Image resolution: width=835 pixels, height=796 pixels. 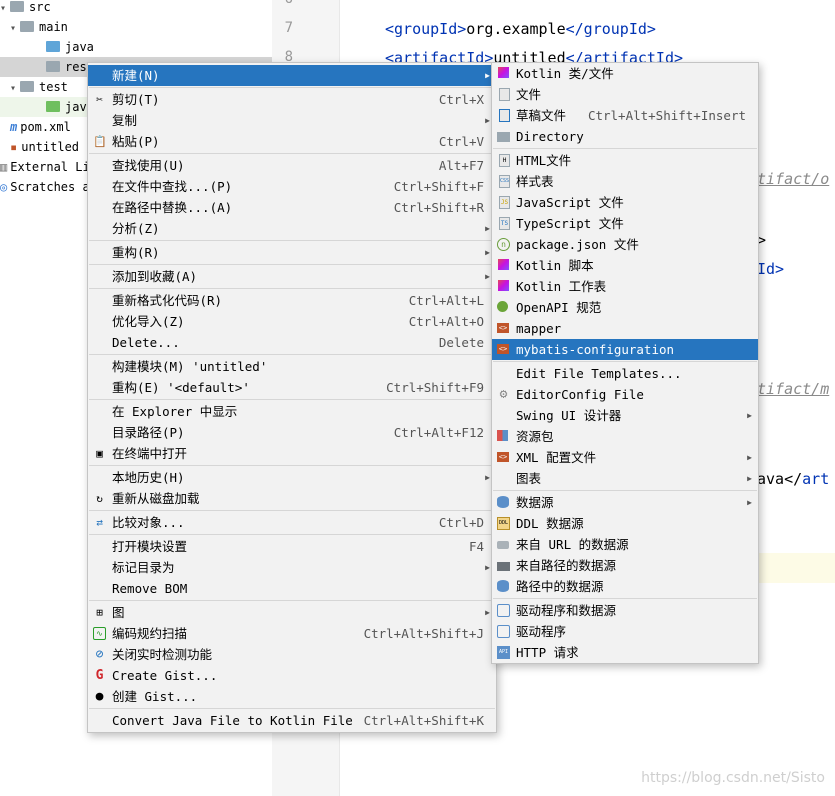 What do you see at coordinates (53, 46) in the screenshot?
I see `source-folder-icon` at bounding box center [53, 46].